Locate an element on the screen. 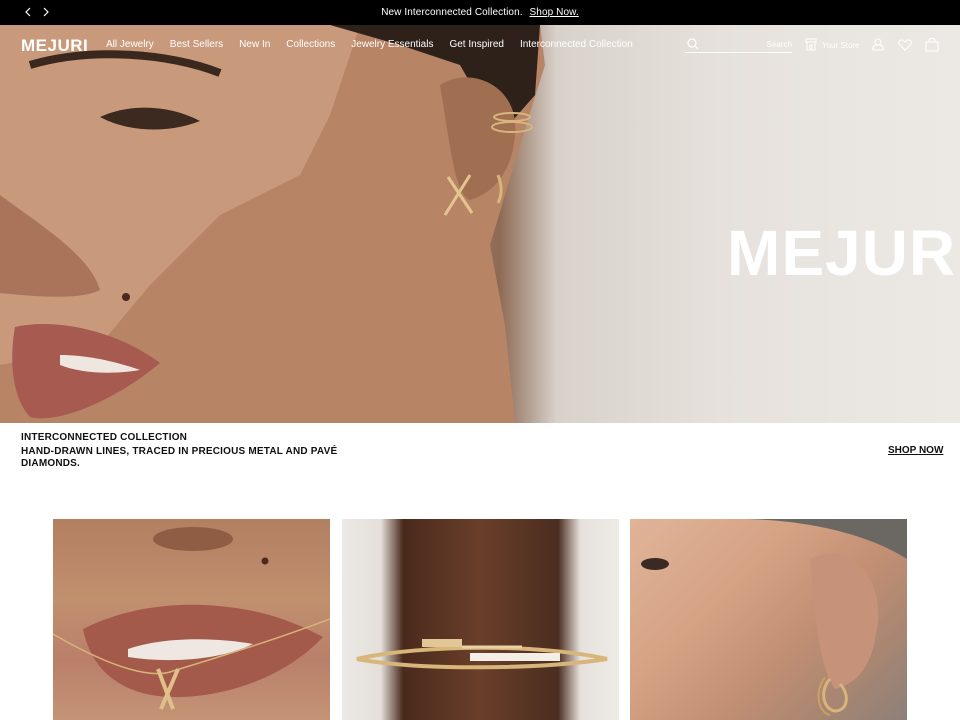 This screenshot has height=720, width=960. announcement-text: New Interconnected Collection. is located at coordinates (452, 12).